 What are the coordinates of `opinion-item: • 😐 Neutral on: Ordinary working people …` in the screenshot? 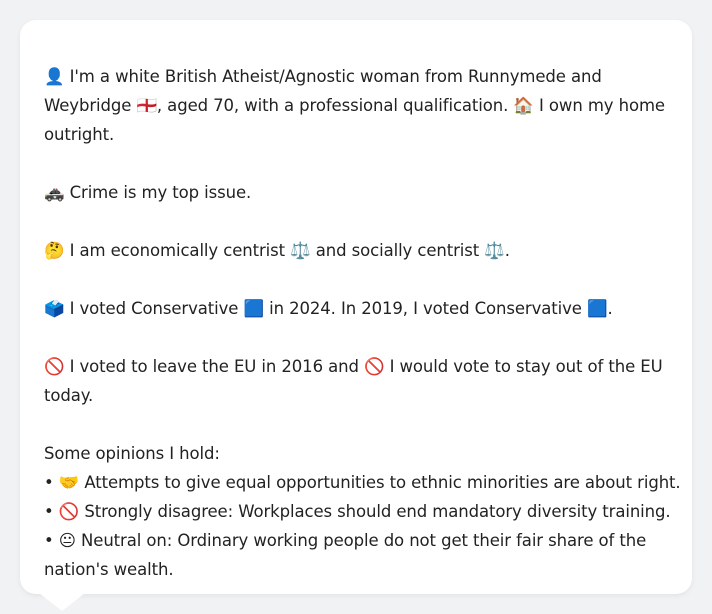 It's located at (345, 555).